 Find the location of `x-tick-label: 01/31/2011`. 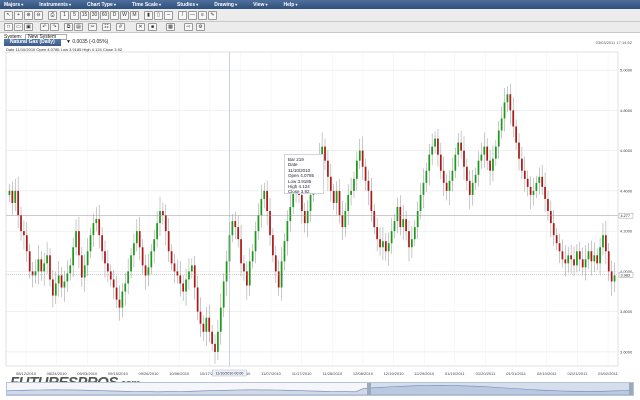

x-tick-label: 01/31/2011 is located at coordinates (516, 373).